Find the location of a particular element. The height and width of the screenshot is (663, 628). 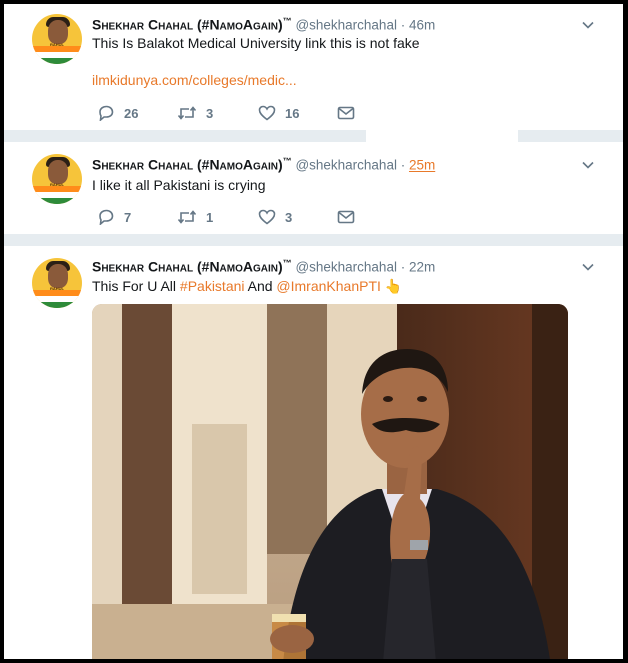

timestamp: 46m is located at coordinates (422, 25).